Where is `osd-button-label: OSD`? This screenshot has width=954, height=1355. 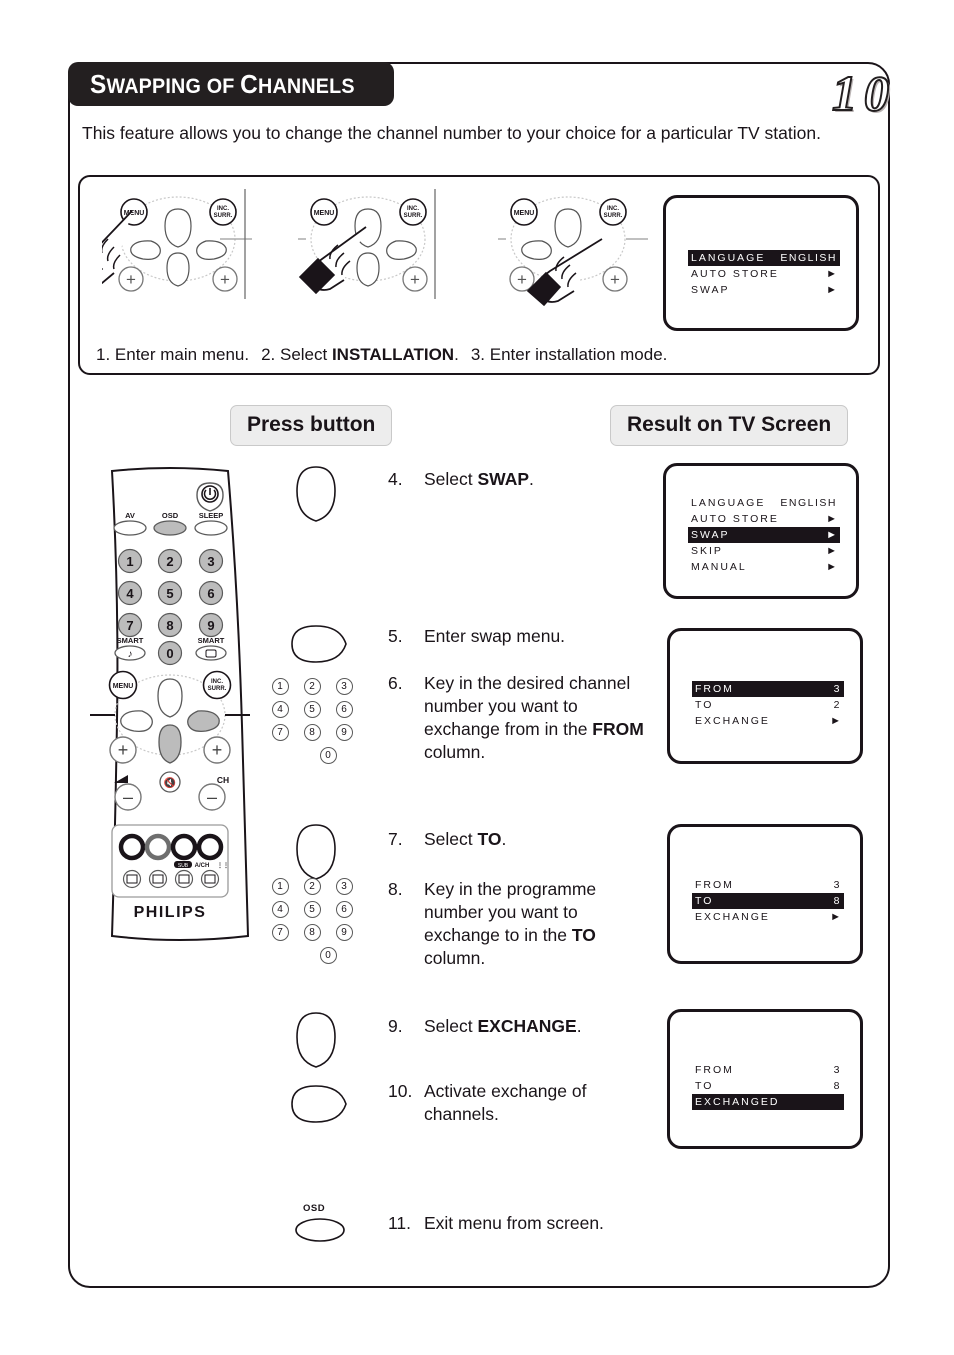
osd-button-label: OSD is located at coordinates (314, 1208).